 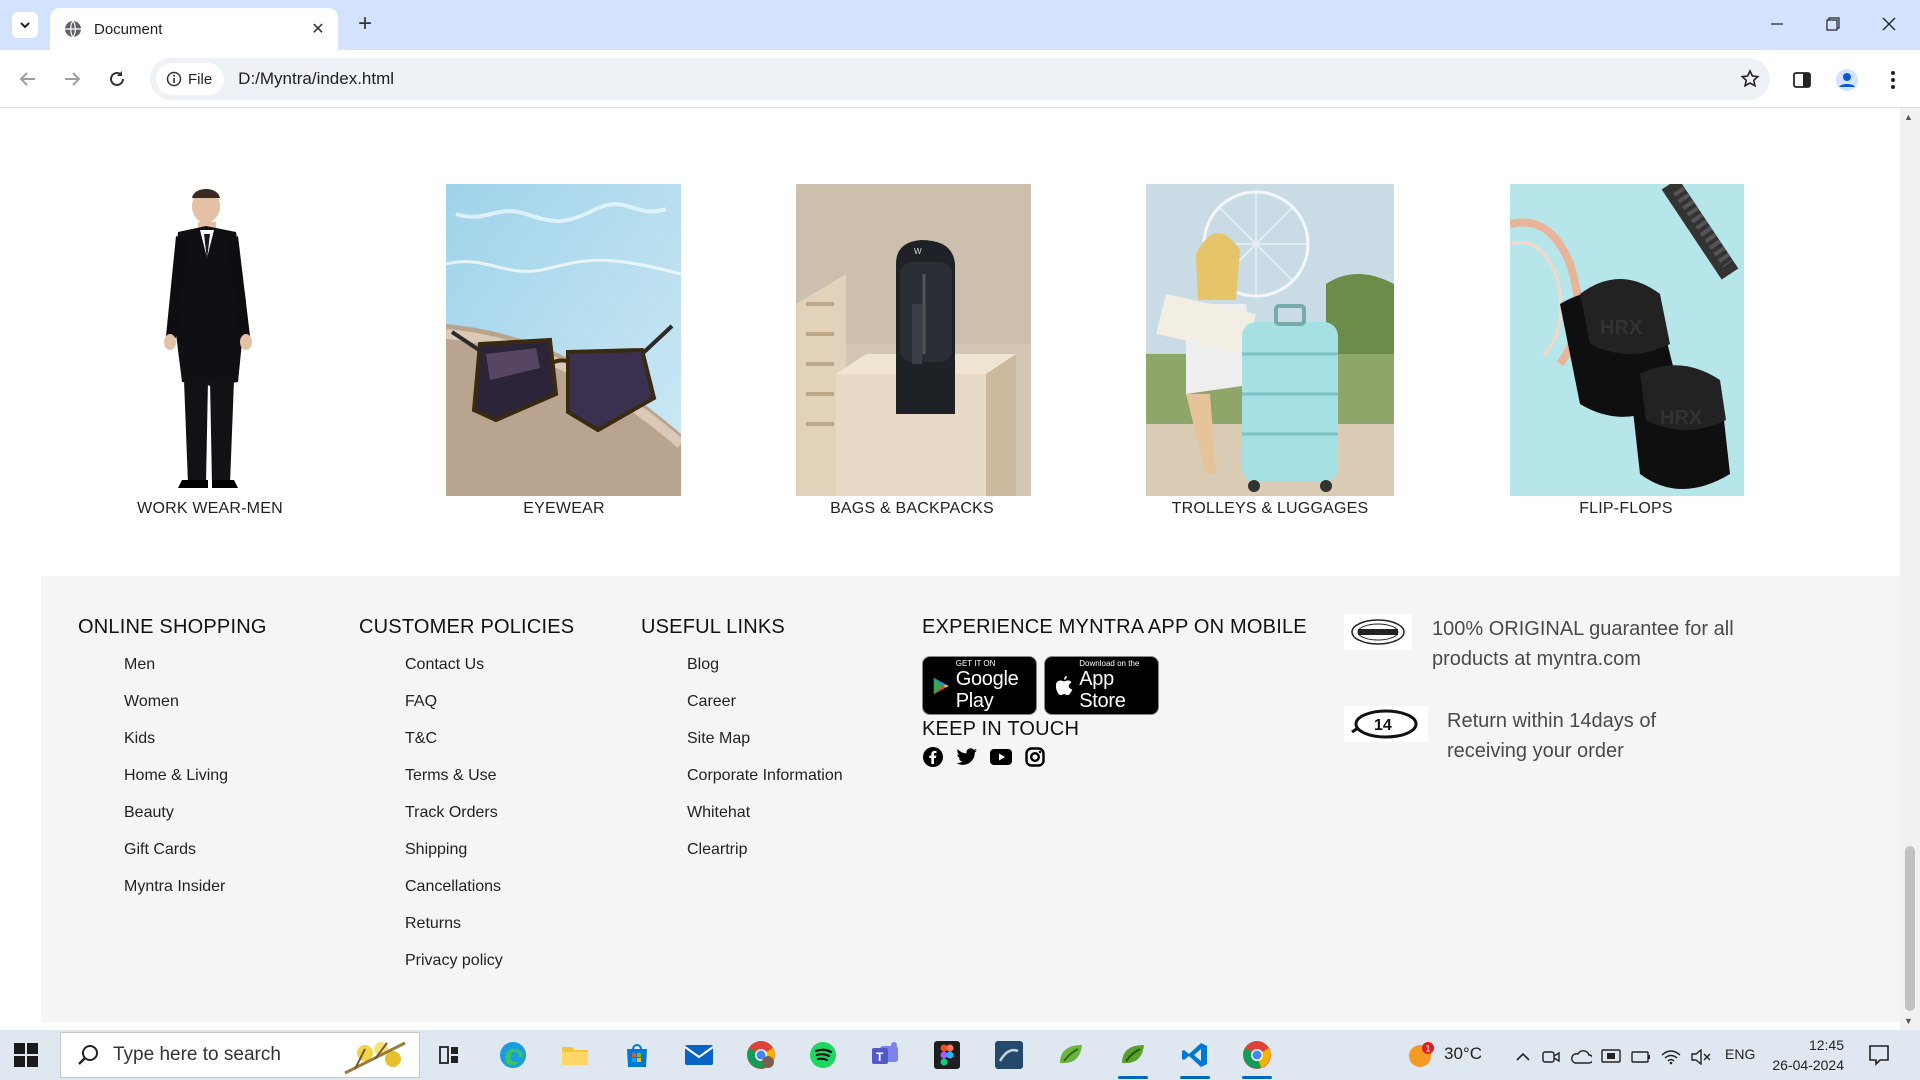 What do you see at coordinates (1270, 340) in the screenshot?
I see `trolley-image` at bounding box center [1270, 340].